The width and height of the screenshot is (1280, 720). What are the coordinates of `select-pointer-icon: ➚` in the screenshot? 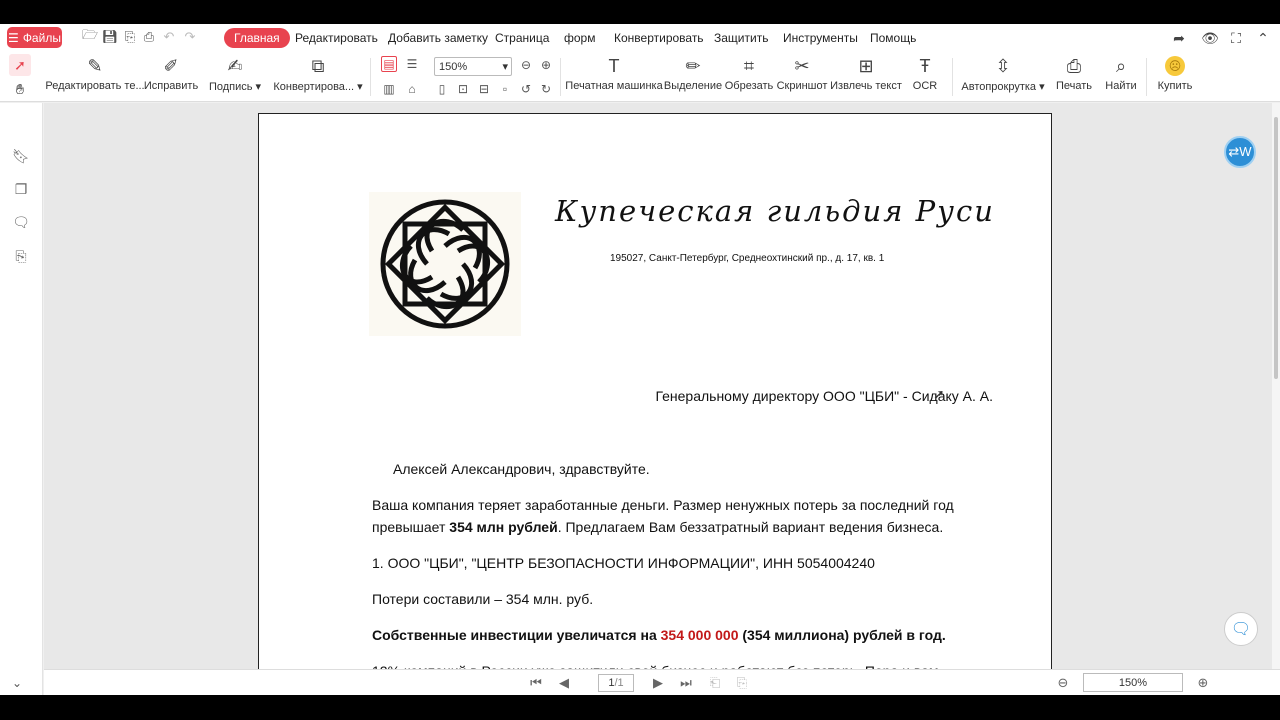 It's located at (20, 65).